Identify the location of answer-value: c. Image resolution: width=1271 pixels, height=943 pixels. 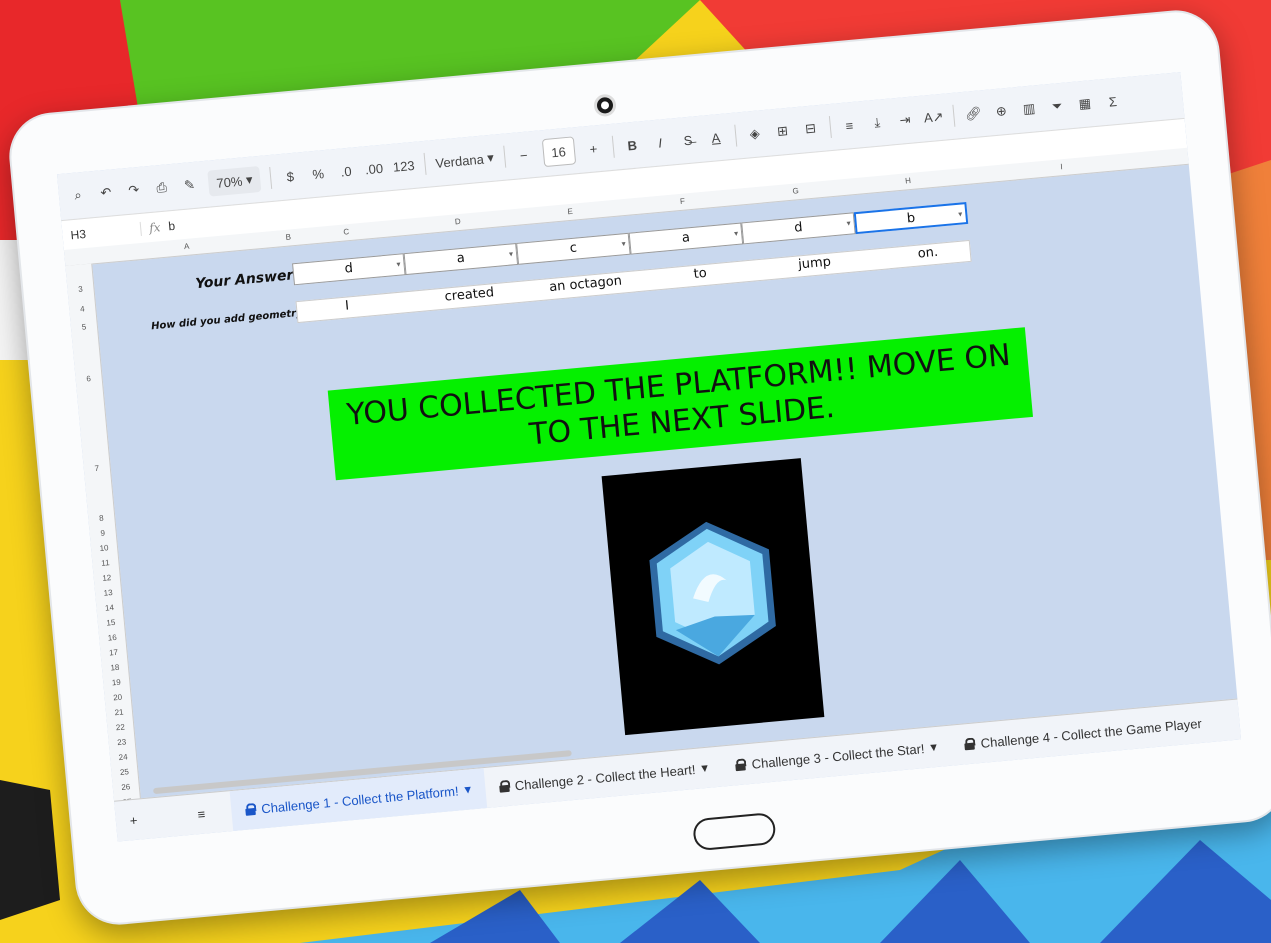
(573, 248).